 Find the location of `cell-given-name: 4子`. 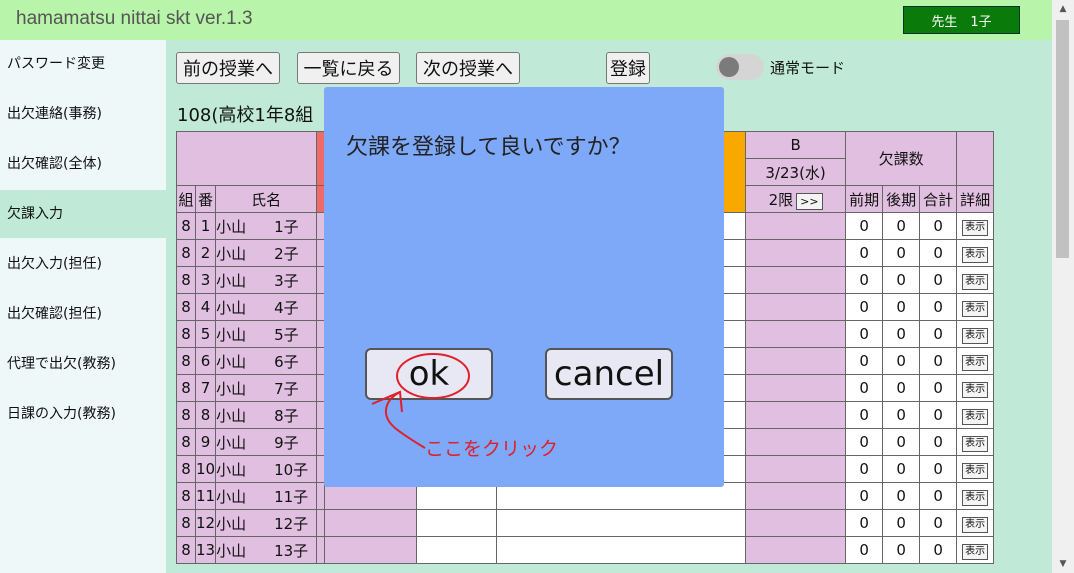

cell-given-name: 4子 is located at coordinates (286, 307).